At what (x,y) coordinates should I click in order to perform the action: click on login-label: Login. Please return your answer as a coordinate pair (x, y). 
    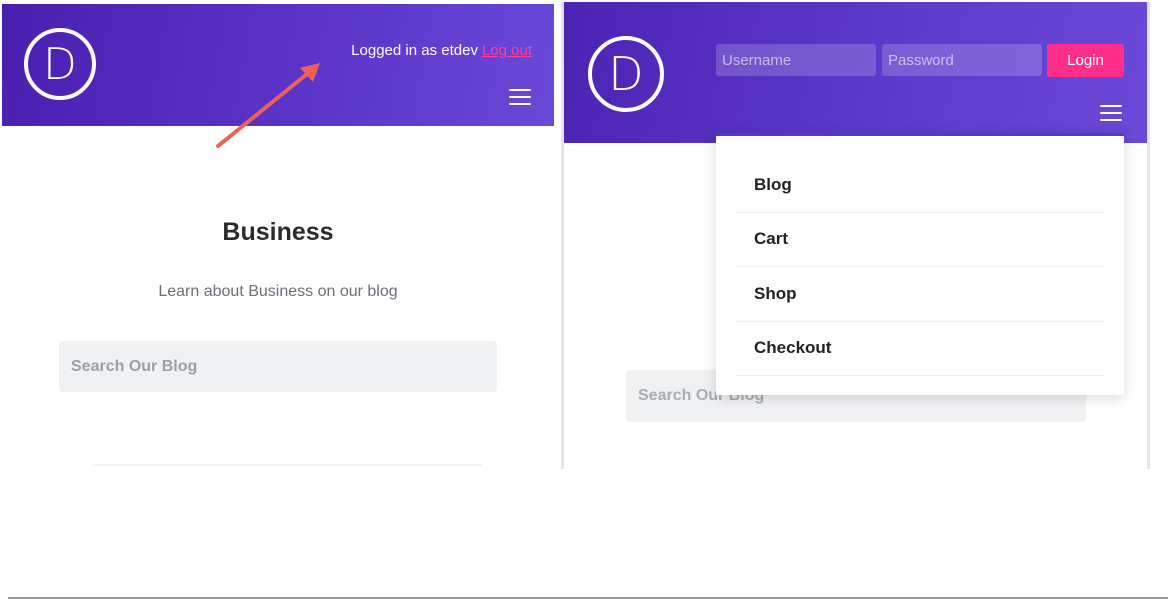
    Looking at the image, I should click on (1085, 60).